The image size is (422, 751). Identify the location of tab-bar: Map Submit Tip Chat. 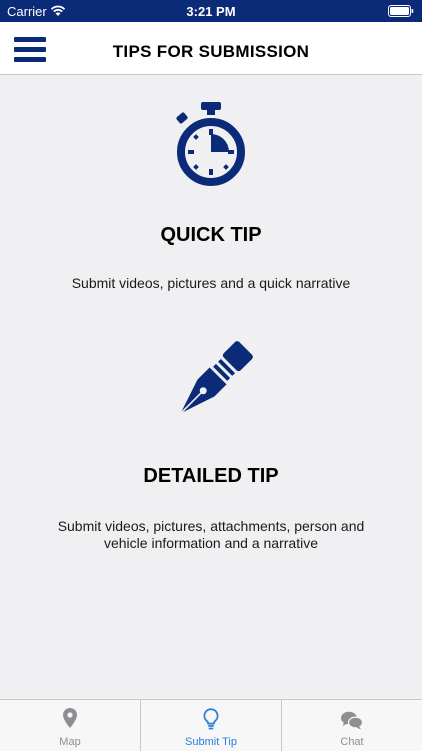
(211, 725).